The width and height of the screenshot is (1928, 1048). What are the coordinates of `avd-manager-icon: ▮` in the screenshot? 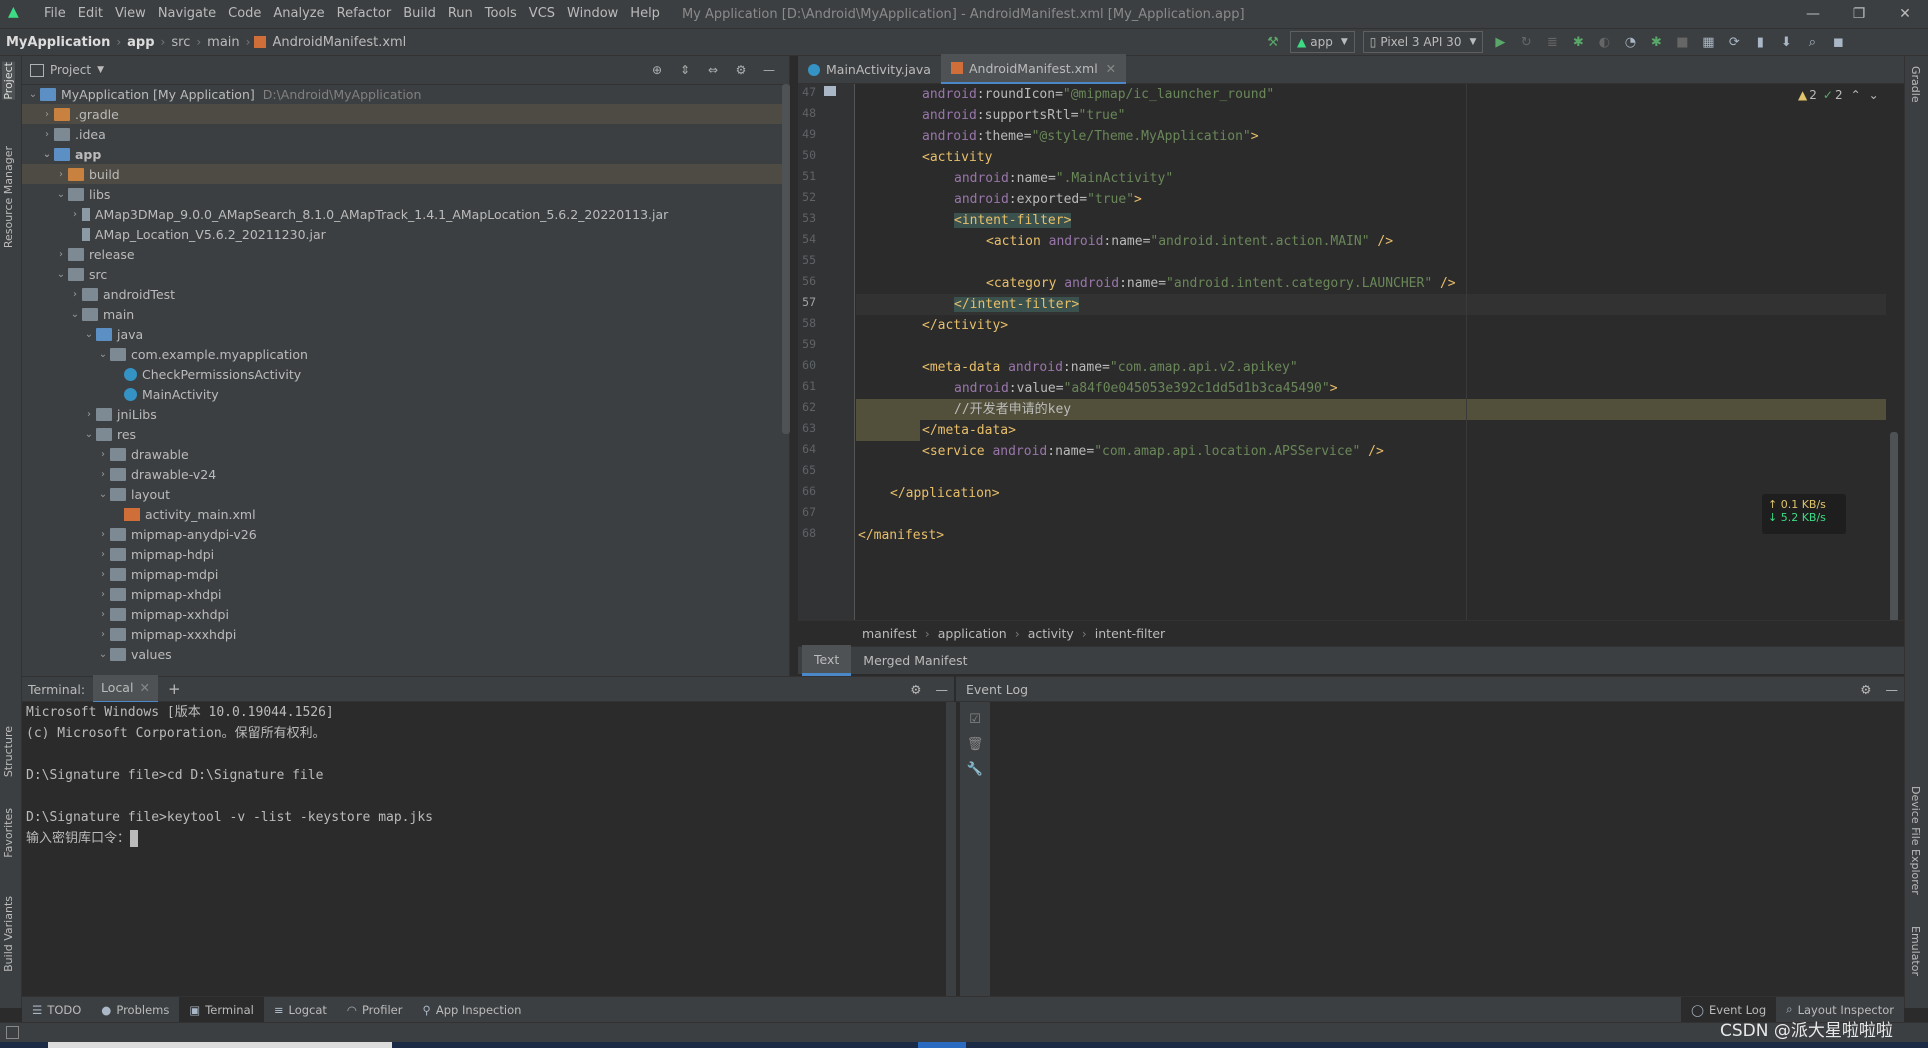 It's located at (1760, 42).